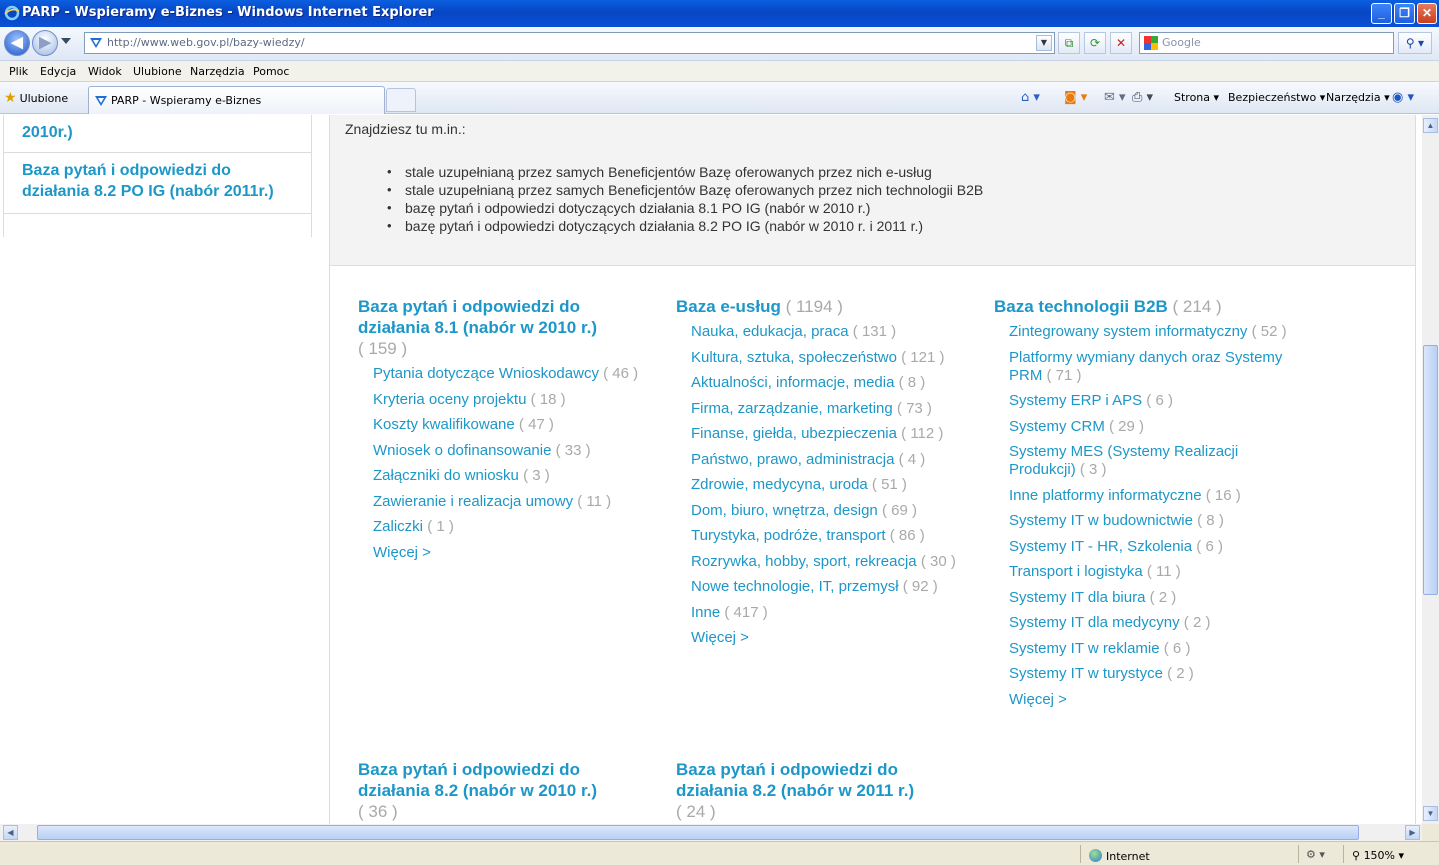 This screenshot has height=865, width=1439. I want to click on subcategory-link: Turystyka, podróże, transport ( 86 ), so click(833, 536).